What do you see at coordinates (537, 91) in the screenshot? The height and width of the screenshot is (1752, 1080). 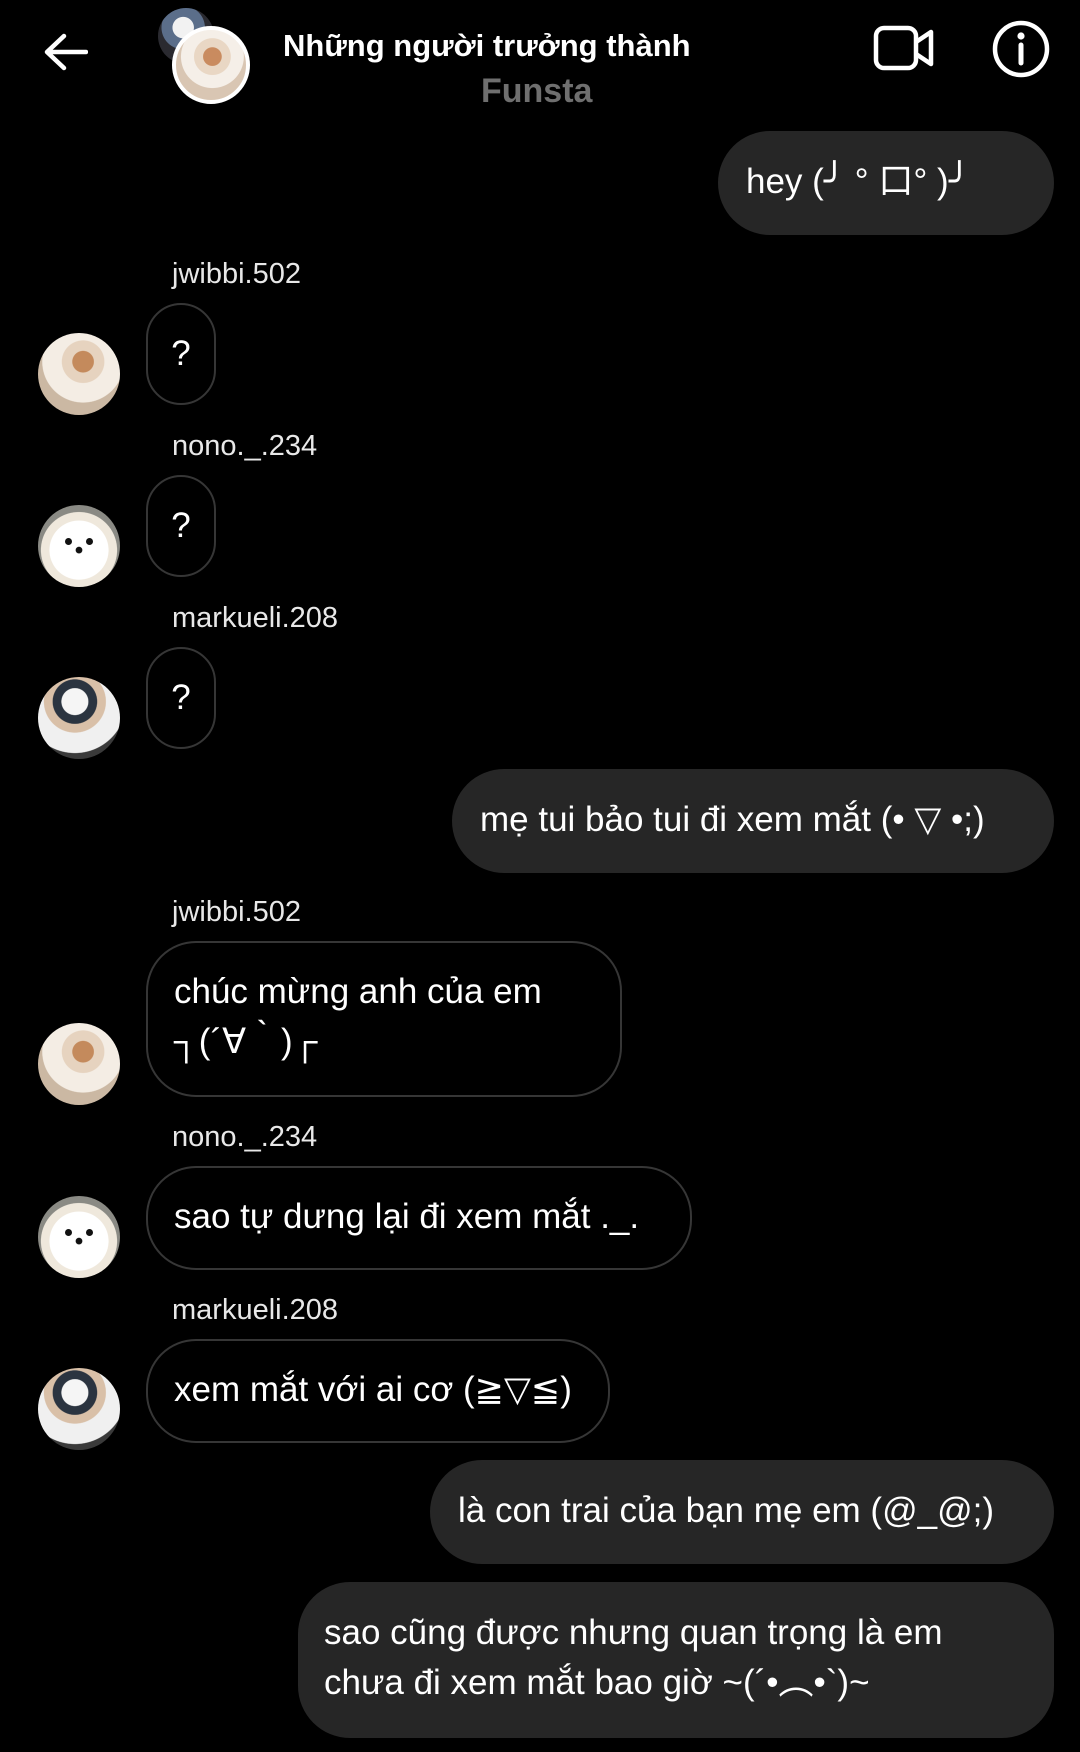 I see `chat-subtitle: Funsta` at bounding box center [537, 91].